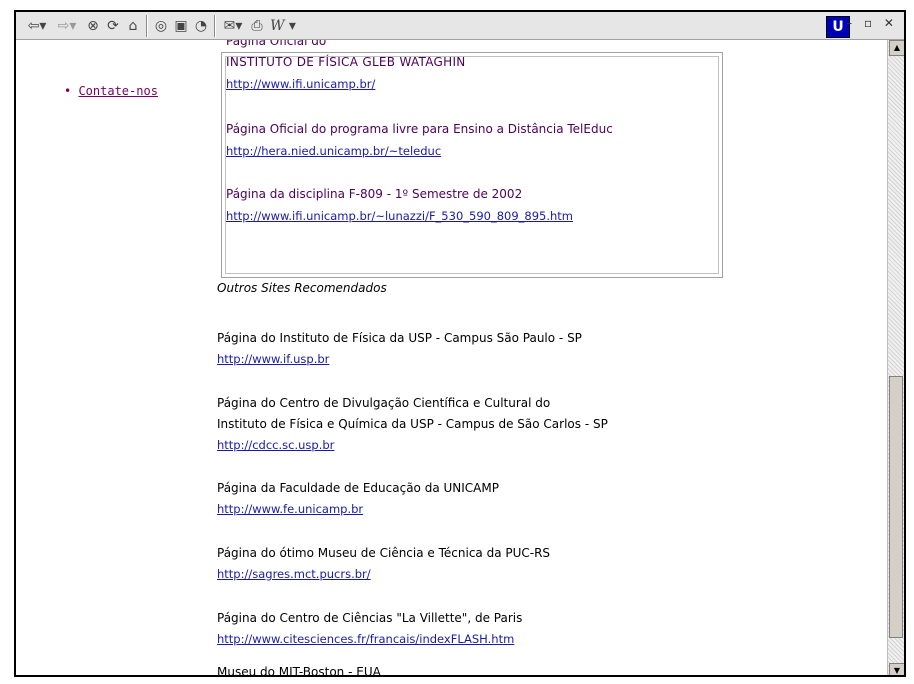 The width and height of the screenshot is (914, 684). I want to click on mail-icon: ✉▾, so click(233, 26).